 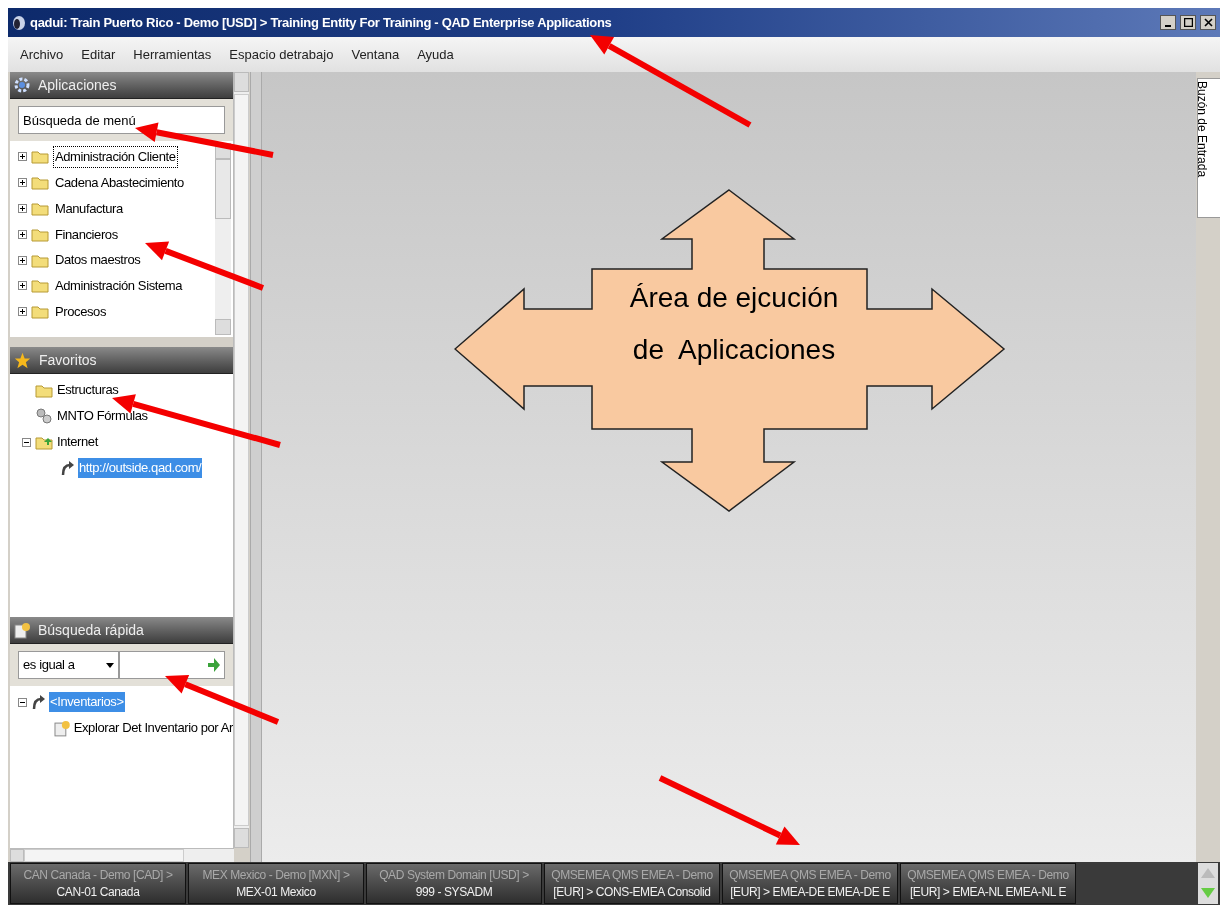 I want to click on menu-item: Ayuda, so click(x=435, y=54).